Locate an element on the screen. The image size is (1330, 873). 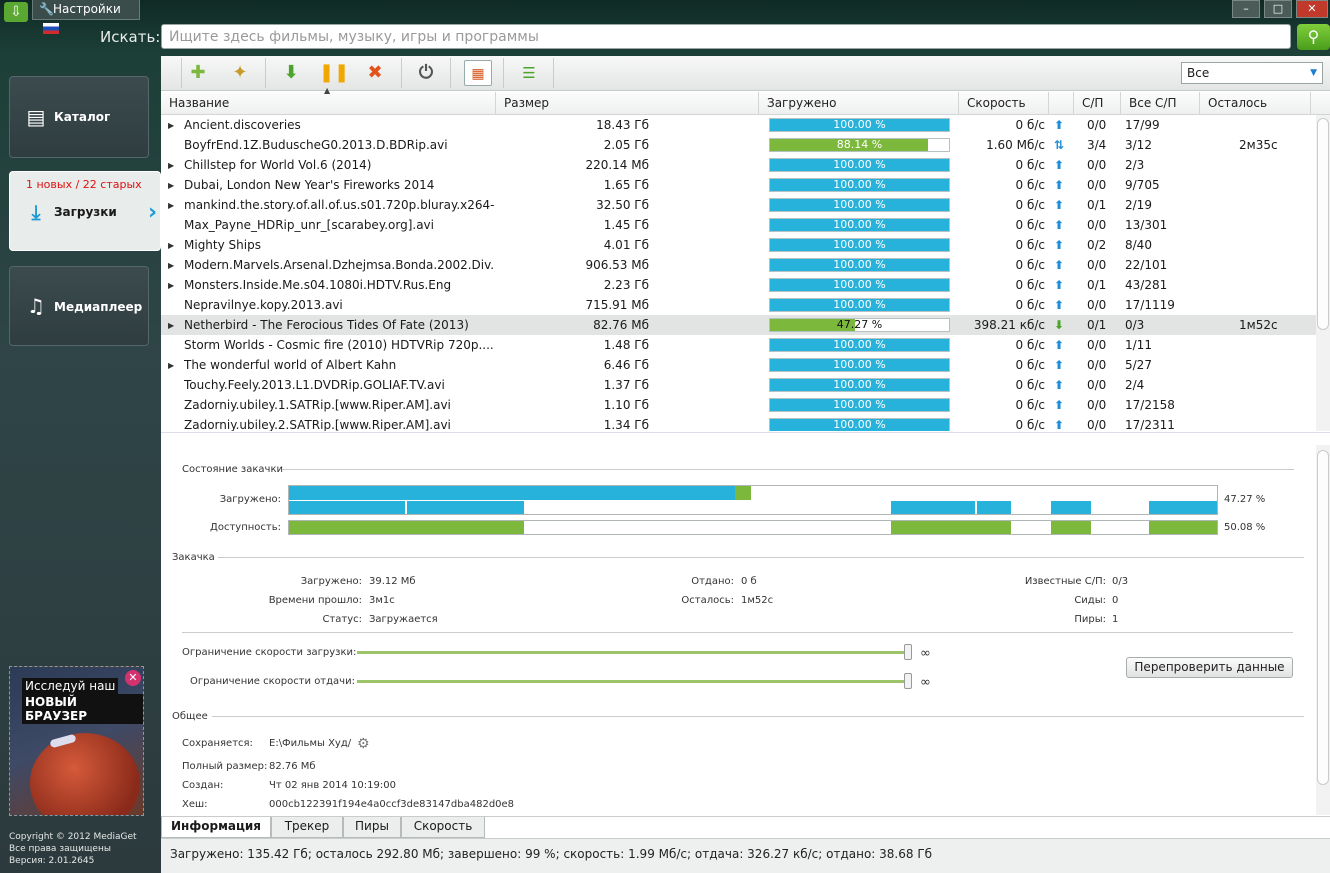
row-seeds-peers: 0/1 is located at coordinates (1097, 325).